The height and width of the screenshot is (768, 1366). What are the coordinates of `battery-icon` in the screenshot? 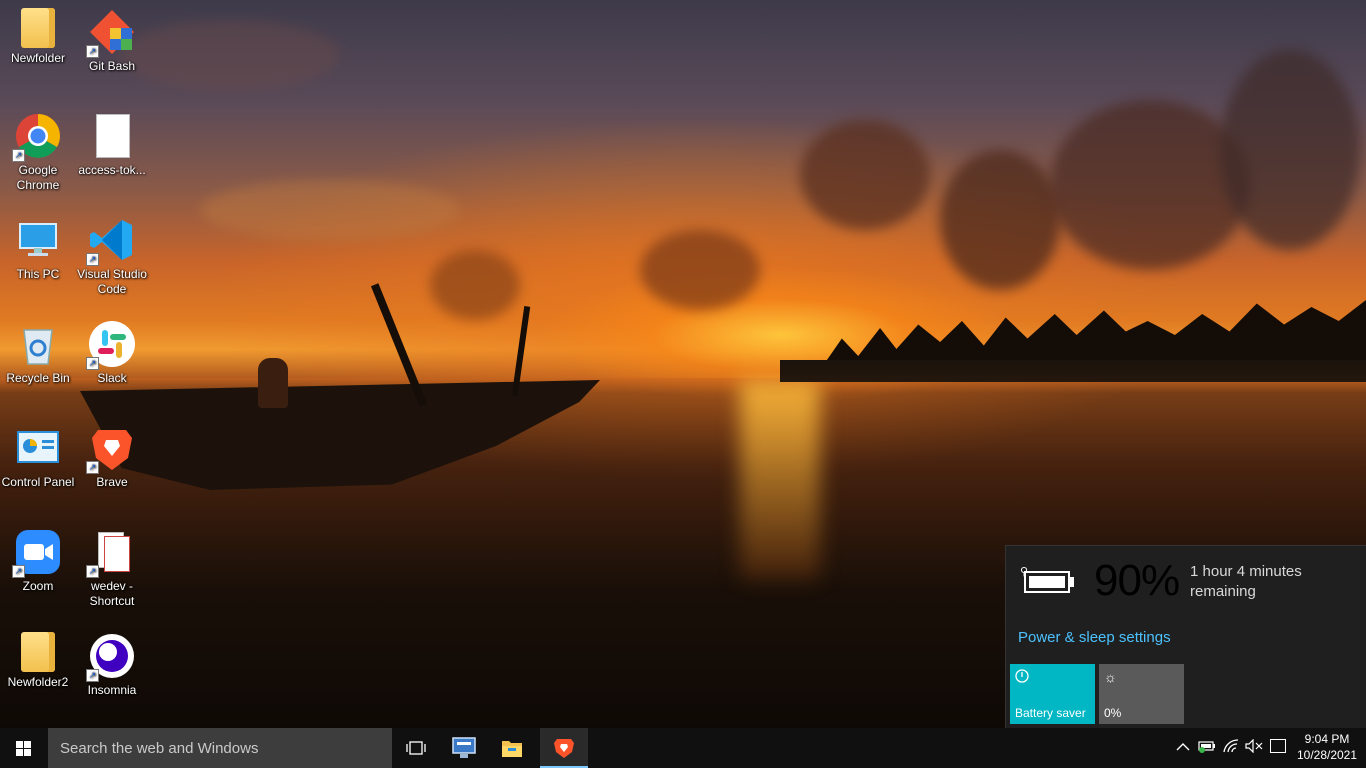 It's located at (1207, 748).